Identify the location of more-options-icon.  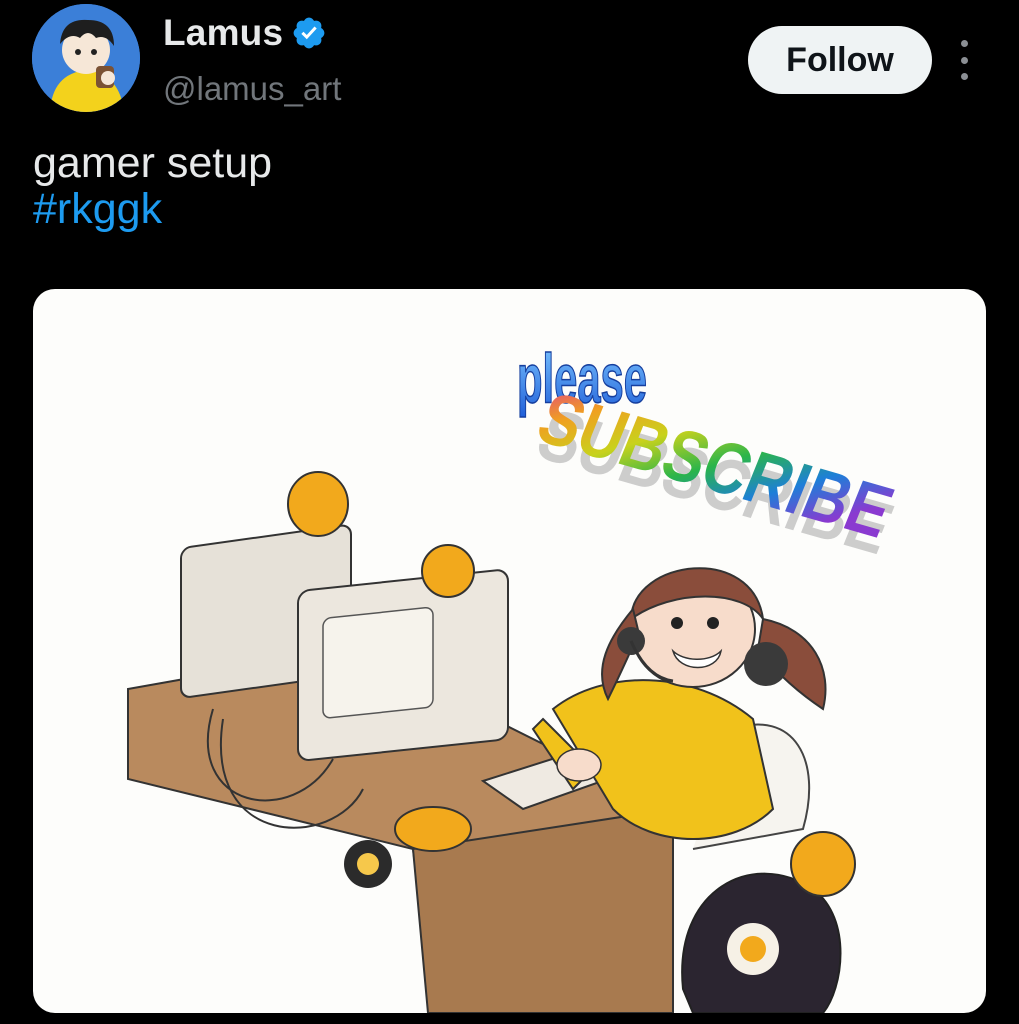
(964, 60).